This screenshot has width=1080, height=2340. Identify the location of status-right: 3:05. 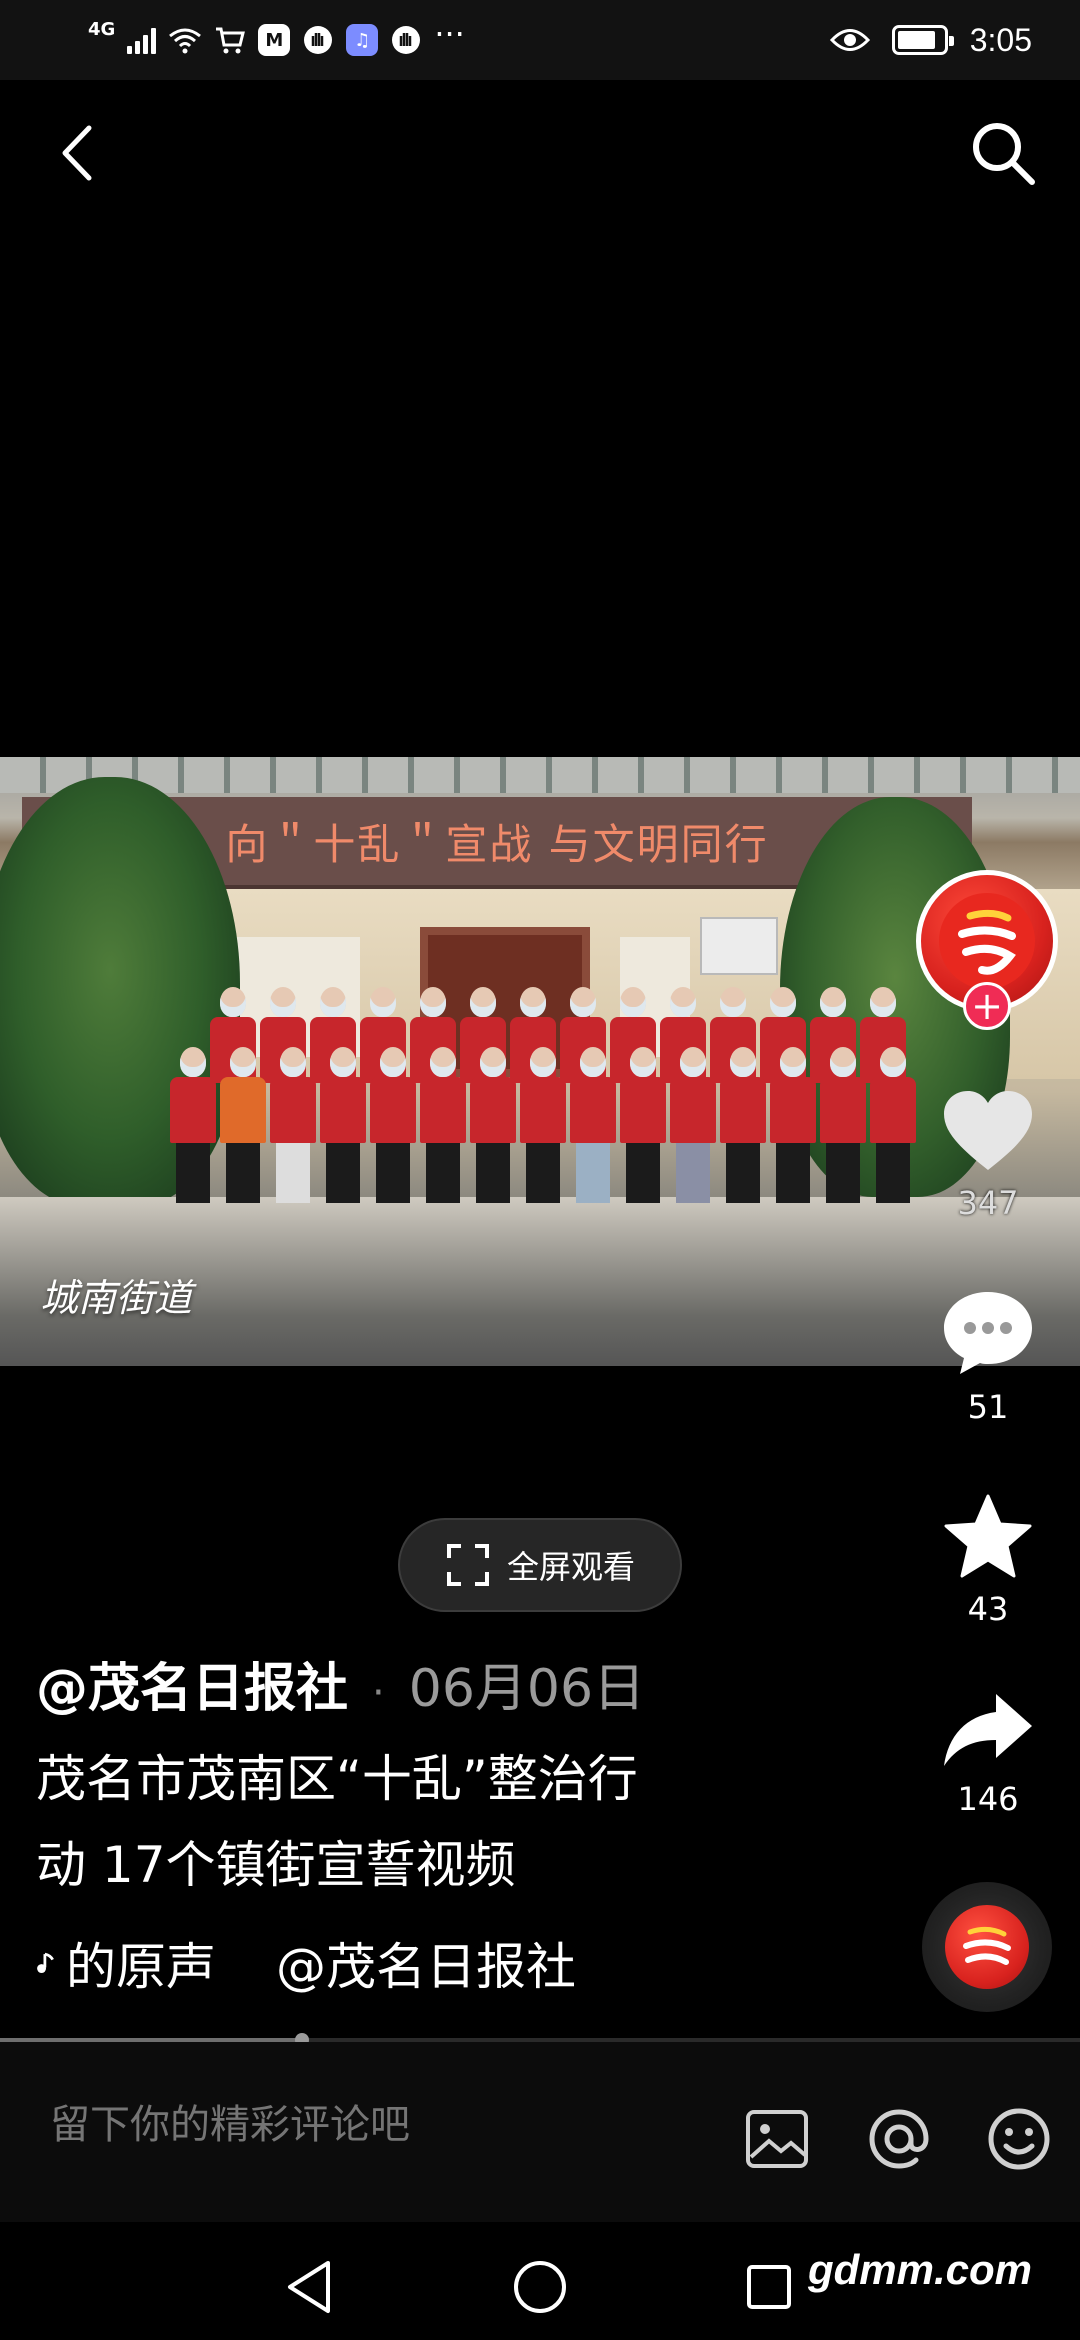
(930, 40).